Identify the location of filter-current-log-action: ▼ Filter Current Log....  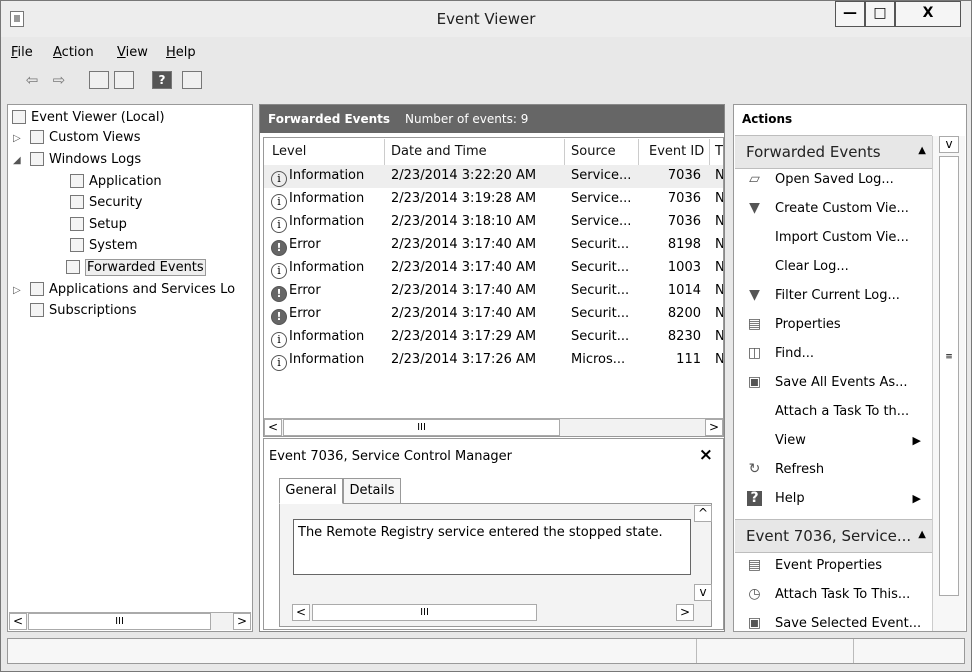
(833, 295).